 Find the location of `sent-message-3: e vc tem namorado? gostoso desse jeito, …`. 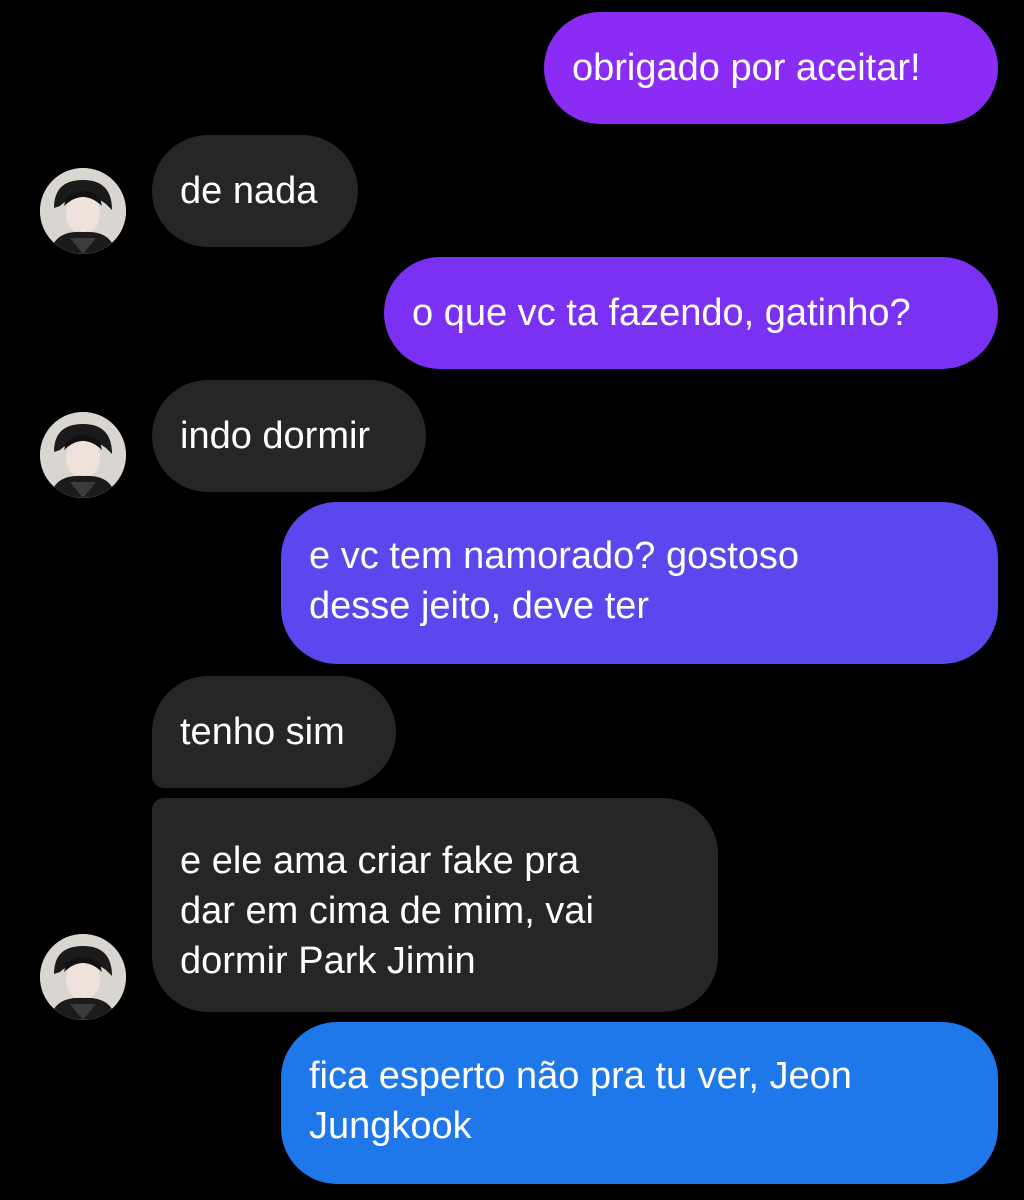

sent-message-3: e vc tem namorado? gostoso desse jeito, … is located at coordinates (639, 583).